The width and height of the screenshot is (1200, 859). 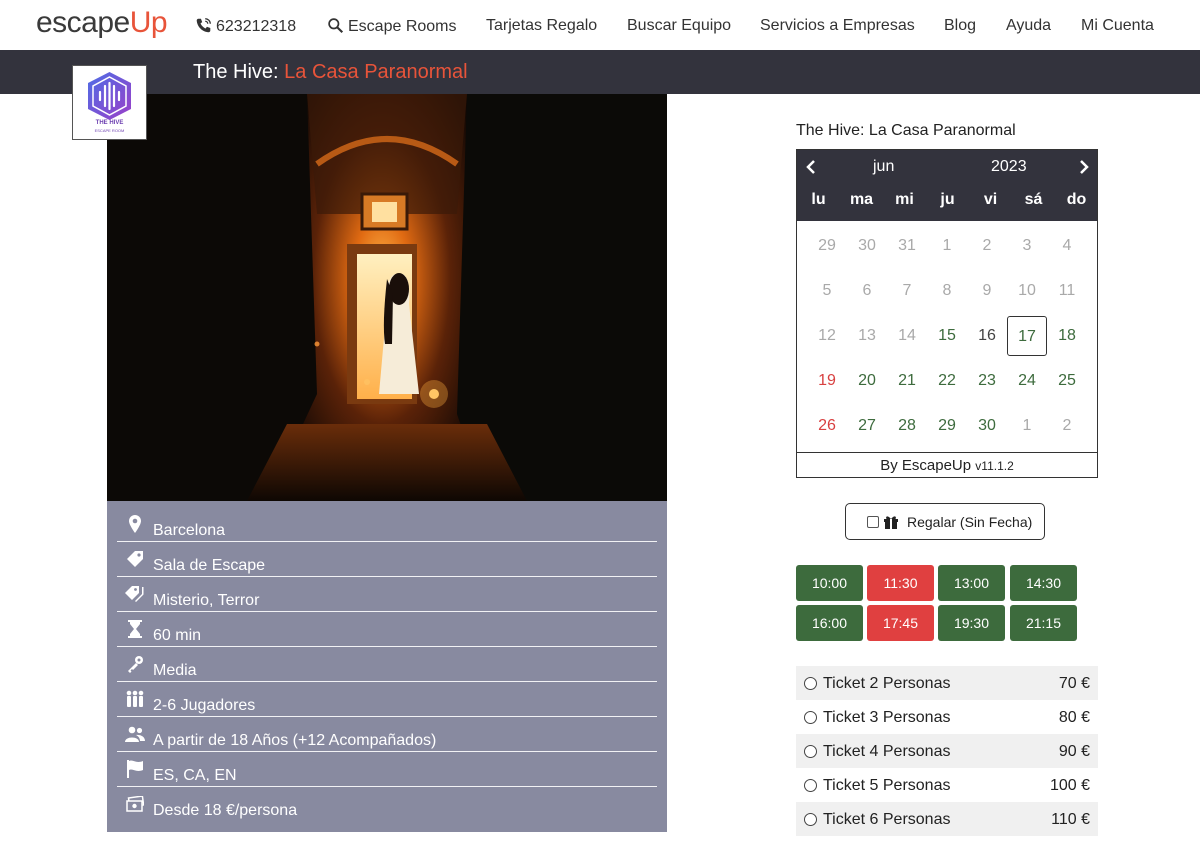 What do you see at coordinates (811, 167) in the screenshot?
I see `prev-month-button` at bounding box center [811, 167].